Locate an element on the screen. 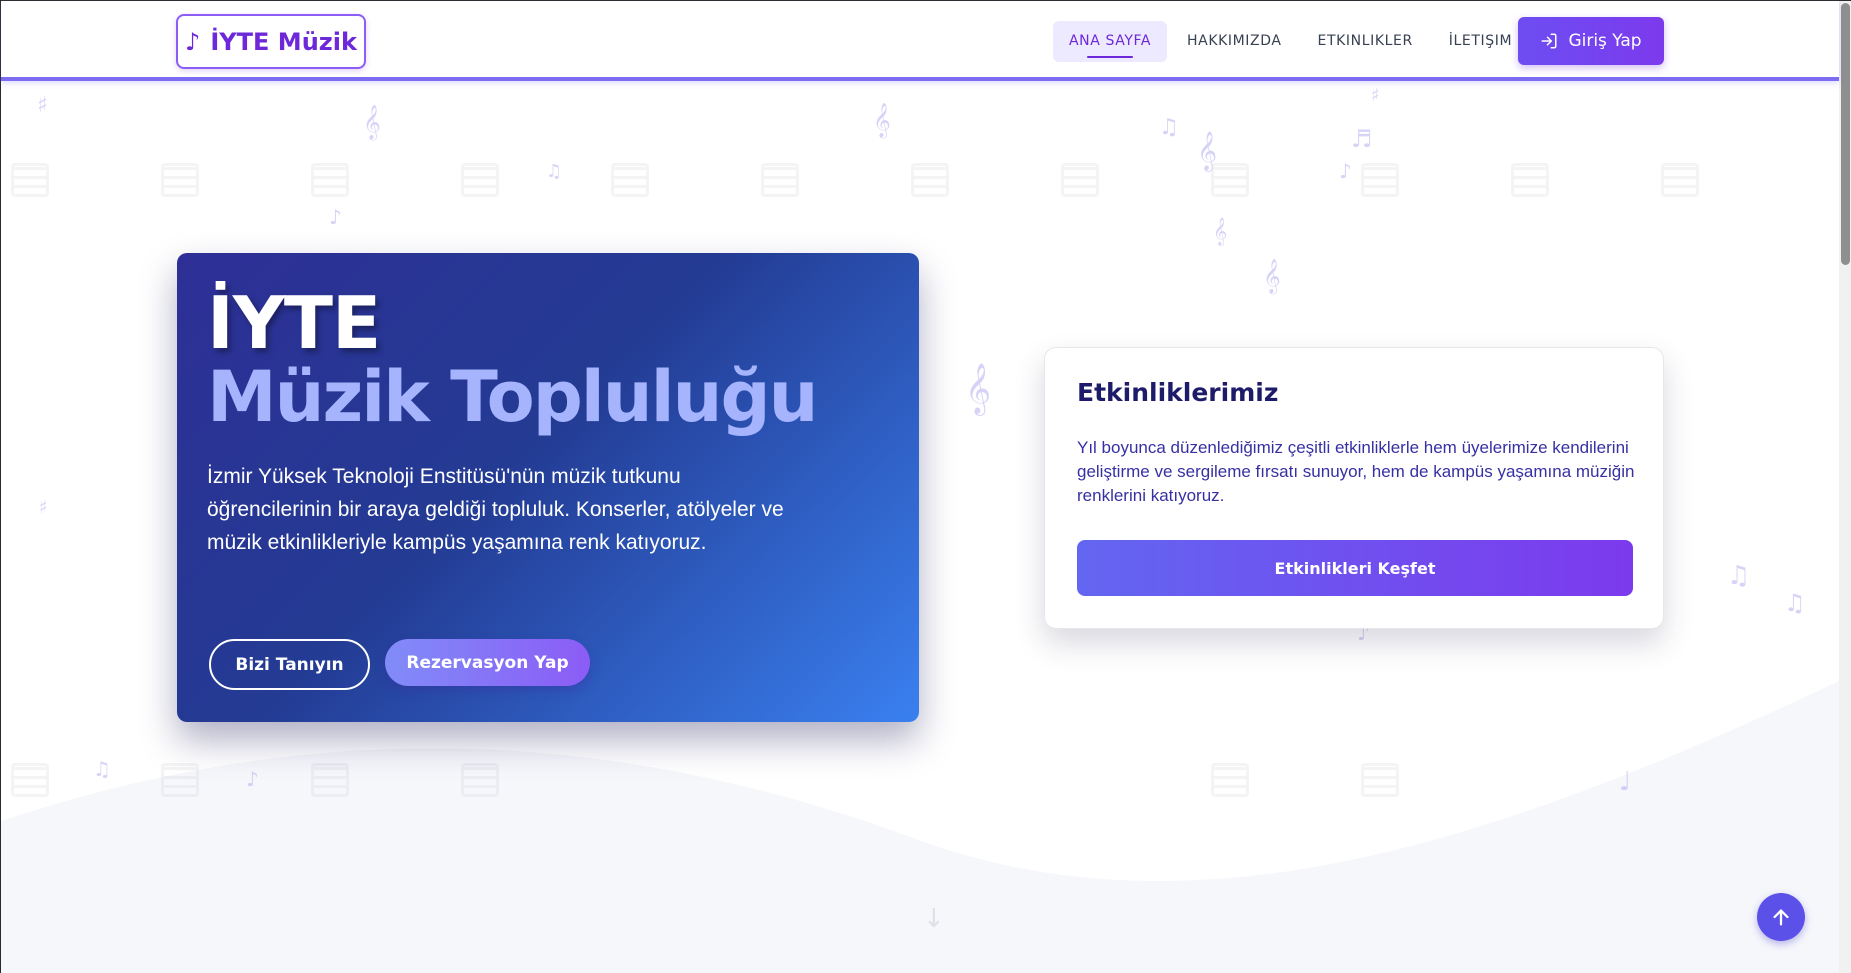 This screenshot has width=1851, height=973. brand-logo: ♪ İYTE Müzik is located at coordinates (271, 41).